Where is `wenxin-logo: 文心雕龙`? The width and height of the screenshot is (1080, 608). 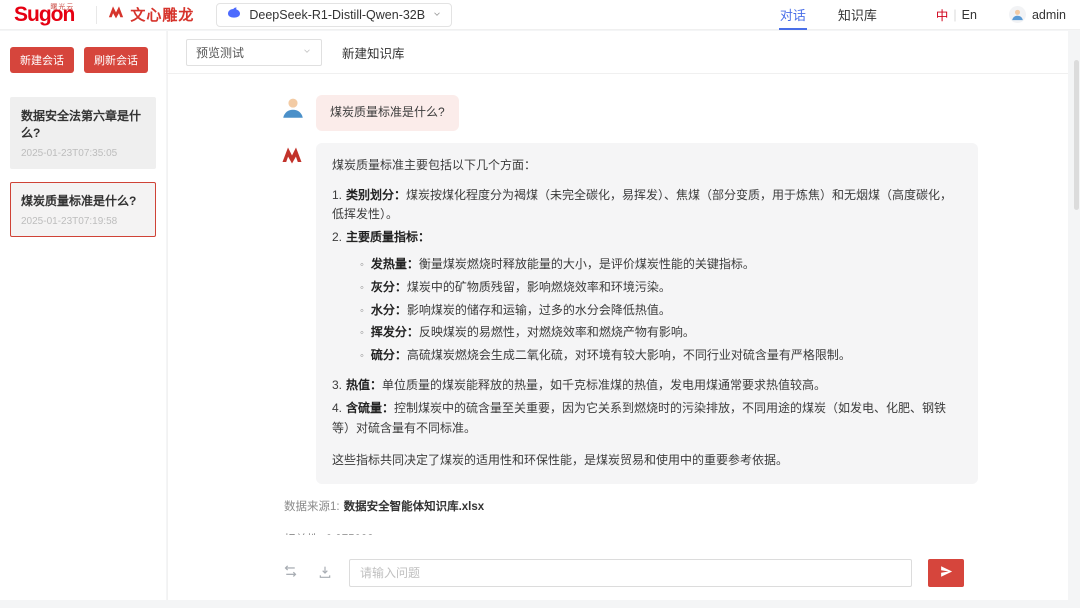 wenxin-logo: 文心雕龙 is located at coordinates (150, 14).